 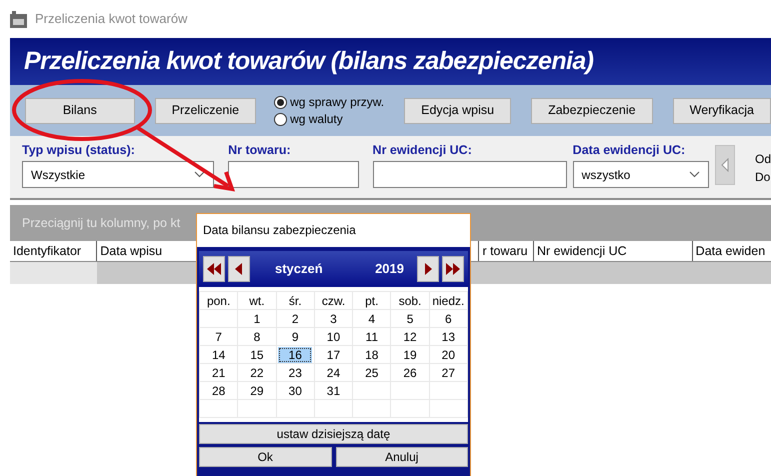 I want to click on weekday-header: niedz., so click(x=448, y=301).